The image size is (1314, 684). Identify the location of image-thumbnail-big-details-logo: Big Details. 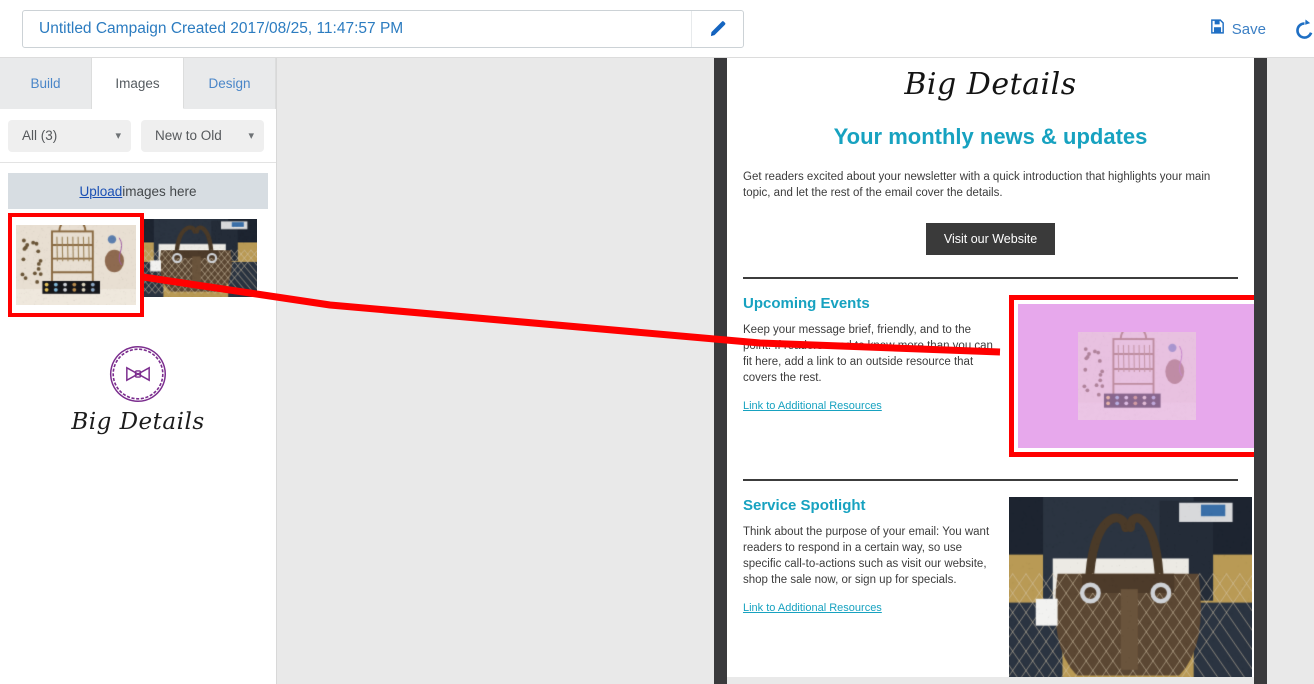
(138, 389).